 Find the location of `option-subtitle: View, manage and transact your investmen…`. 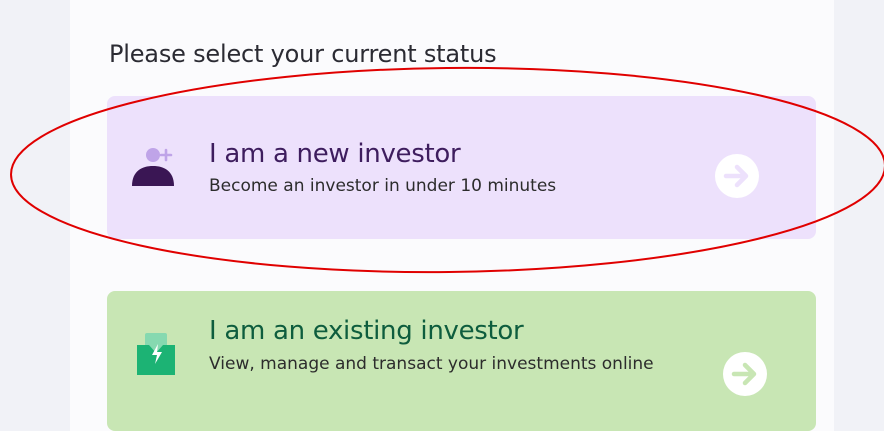

option-subtitle: View, manage and transact your investmen… is located at coordinates (431, 364).